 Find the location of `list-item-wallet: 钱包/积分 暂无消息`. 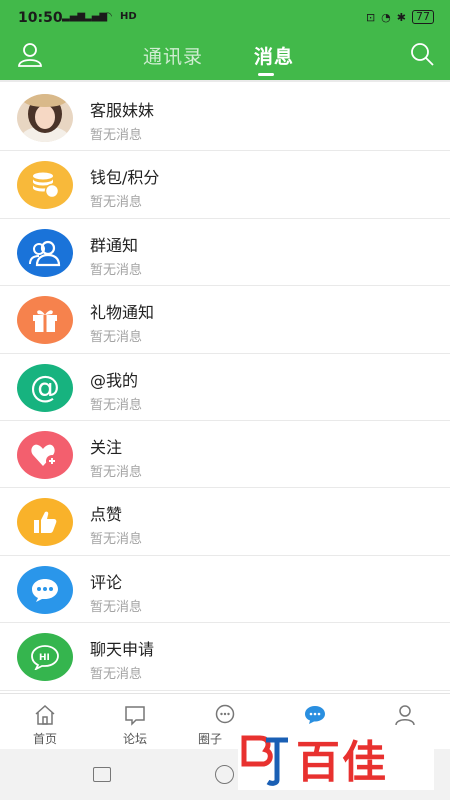

list-item-wallet: 钱包/积分 暂无消息 is located at coordinates (225, 185).